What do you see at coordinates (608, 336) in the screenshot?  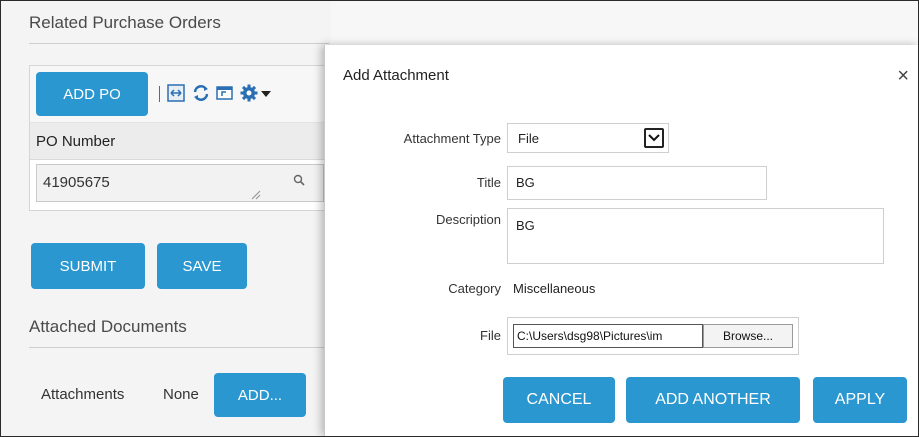 I see `file-path-input: C:\Users\dsg98\Pictures\im` at bounding box center [608, 336].